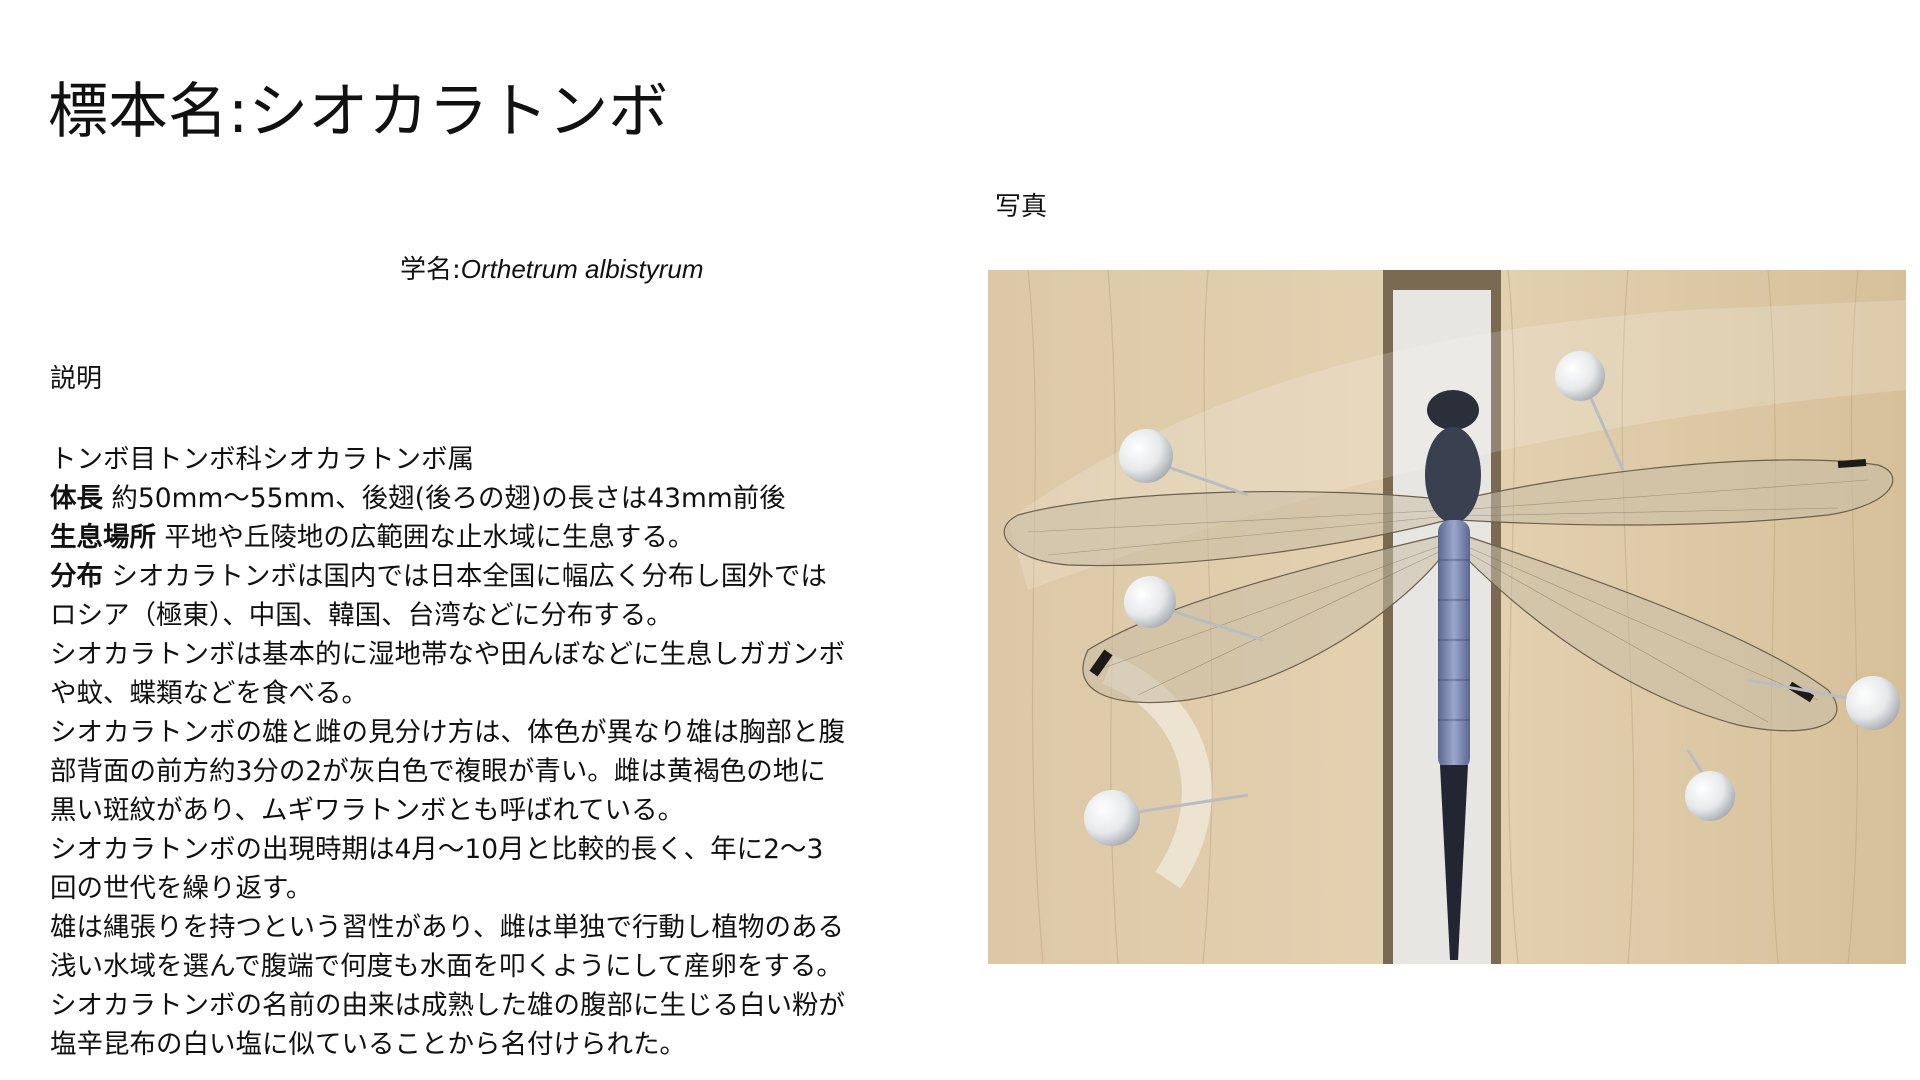 The height and width of the screenshot is (1080, 1920). Describe the element at coordinates (368, 1044) in the screenshot. I see `paragraph-line: 塩辛昆布の白い塩に似ていることから名付けられた。` at that location.